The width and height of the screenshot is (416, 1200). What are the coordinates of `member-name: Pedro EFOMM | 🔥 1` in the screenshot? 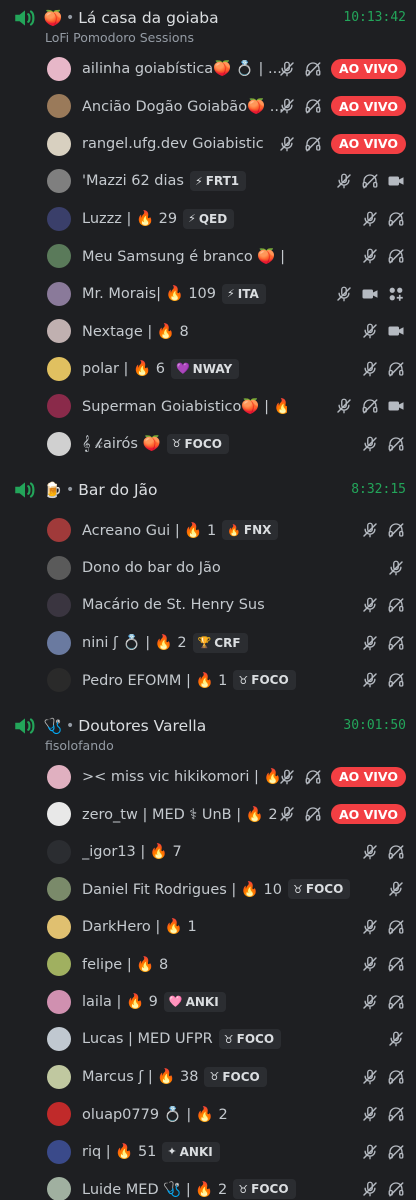 It's located at (155, 680).